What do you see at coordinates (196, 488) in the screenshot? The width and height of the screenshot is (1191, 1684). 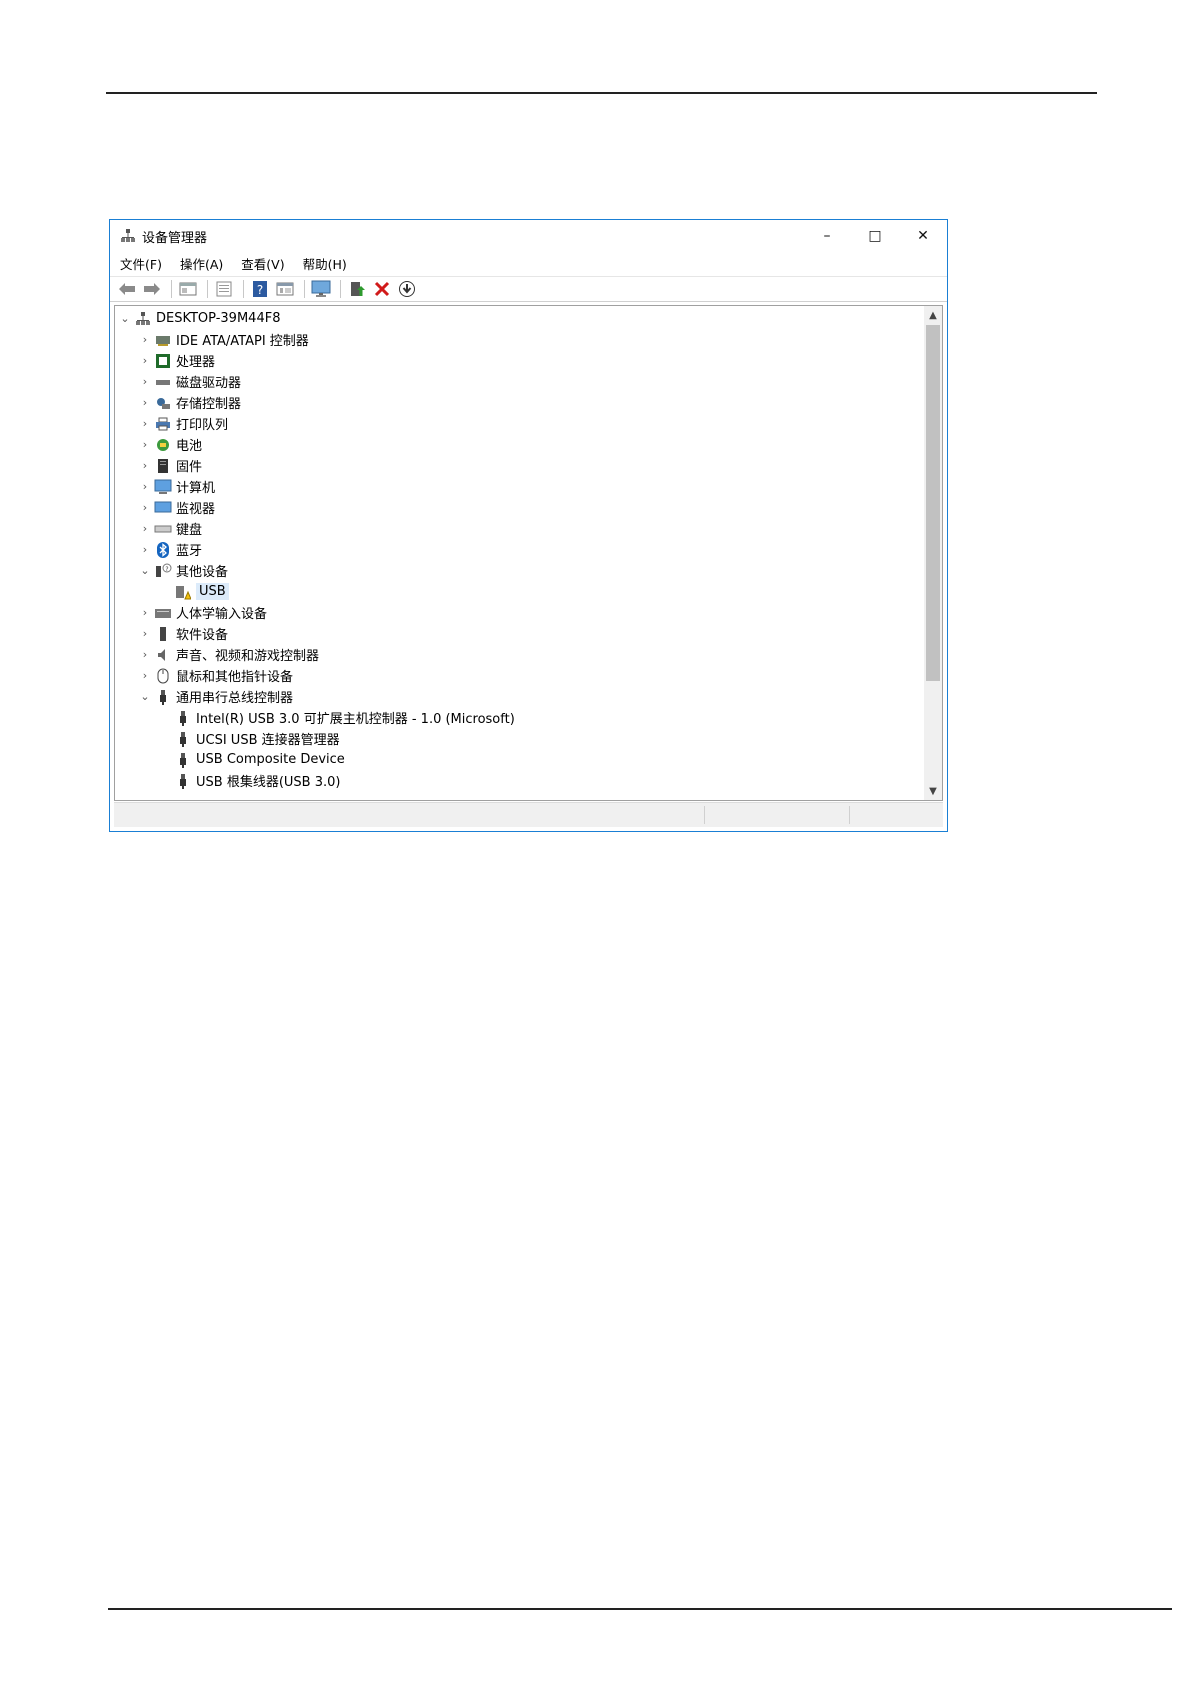 I see `tree-item-label: 计算机` at bounding box center [196, 488].